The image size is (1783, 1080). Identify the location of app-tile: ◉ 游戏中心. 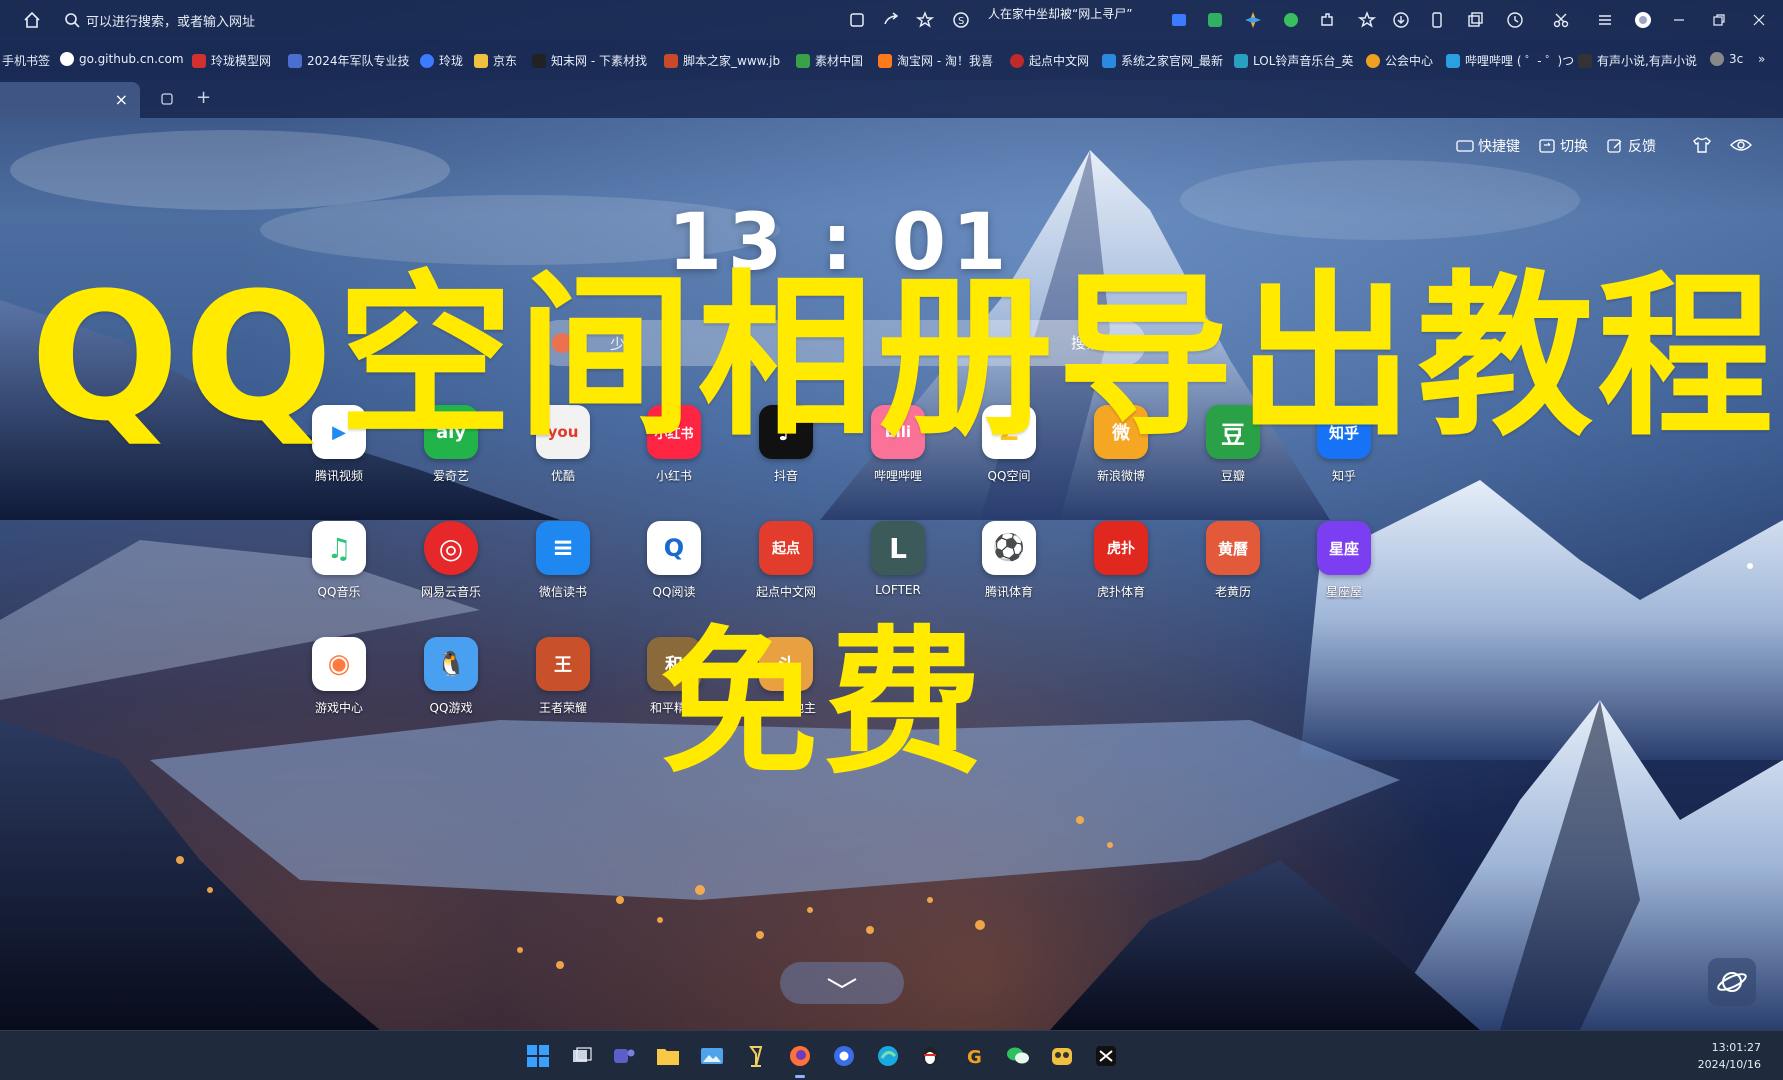
(339, 676).